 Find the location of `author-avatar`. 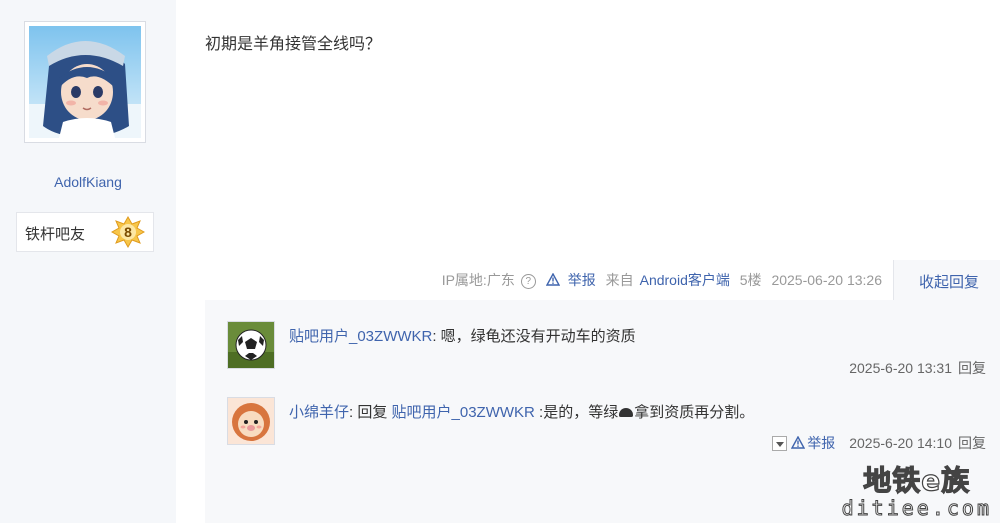

author-avatar is located at coordinates (85, 82).